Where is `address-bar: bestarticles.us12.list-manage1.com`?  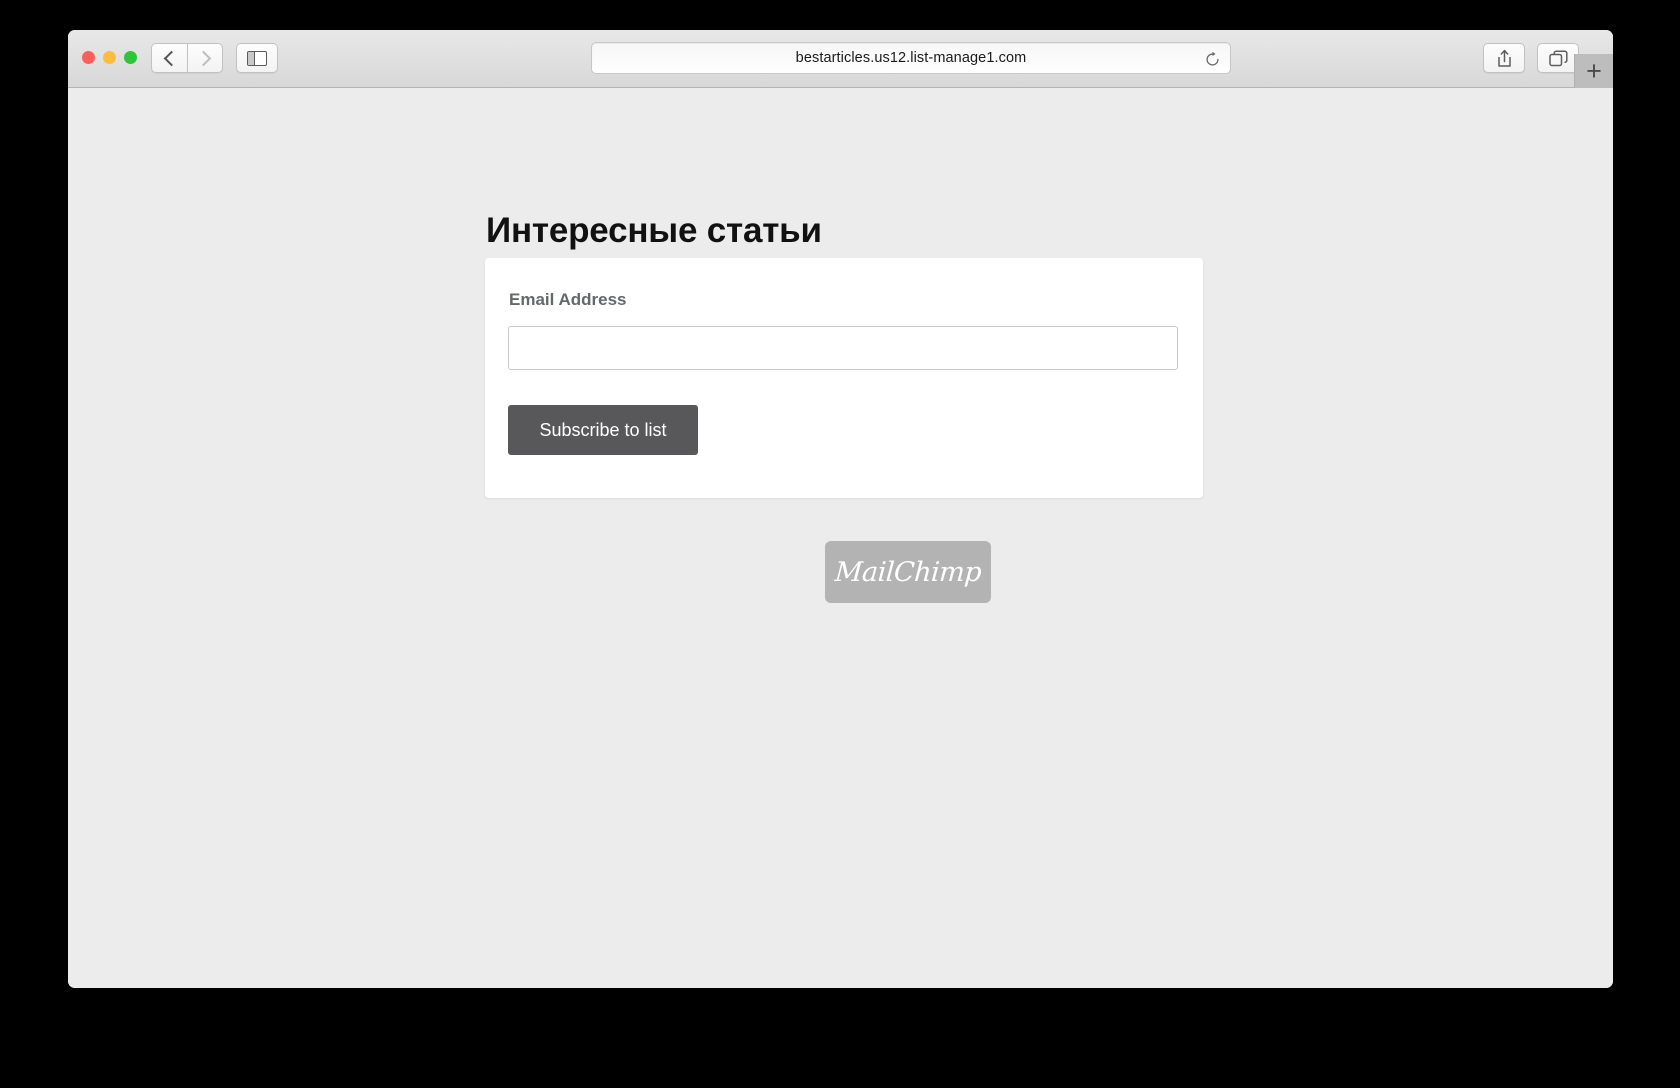 address-bar: bestarticles.us12.list-manage1.com is located at coordinates (911, 58).